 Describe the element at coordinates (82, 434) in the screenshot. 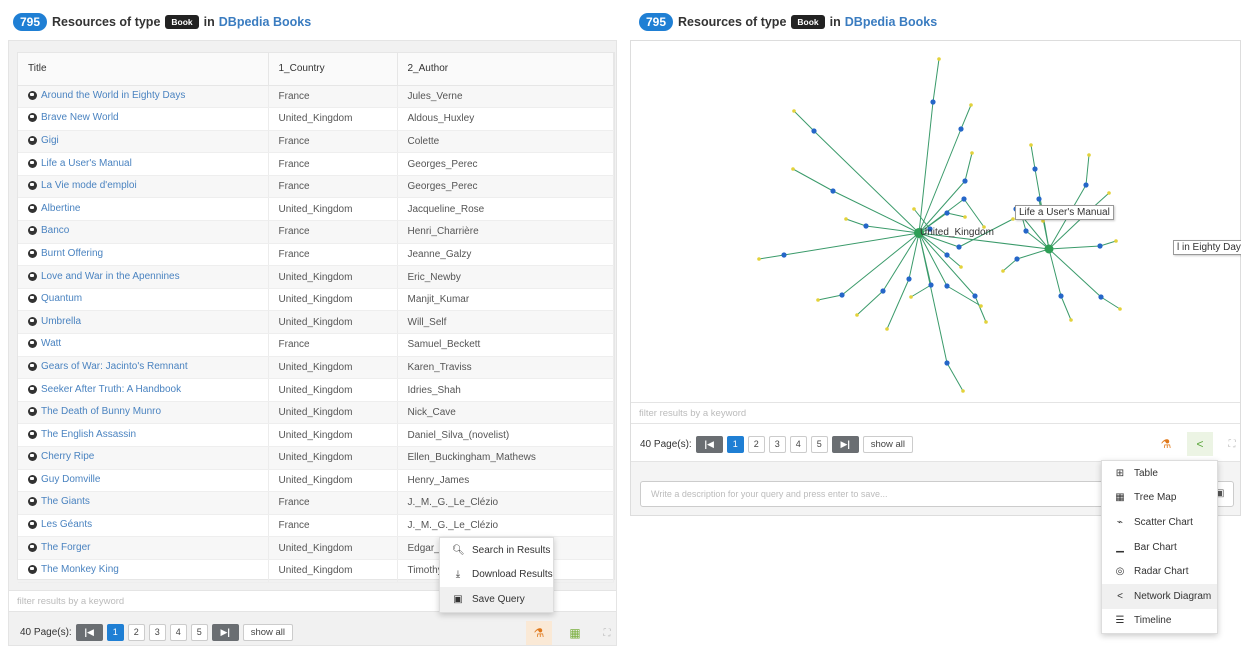

I see `resource-link: The English Assassin` at that location.